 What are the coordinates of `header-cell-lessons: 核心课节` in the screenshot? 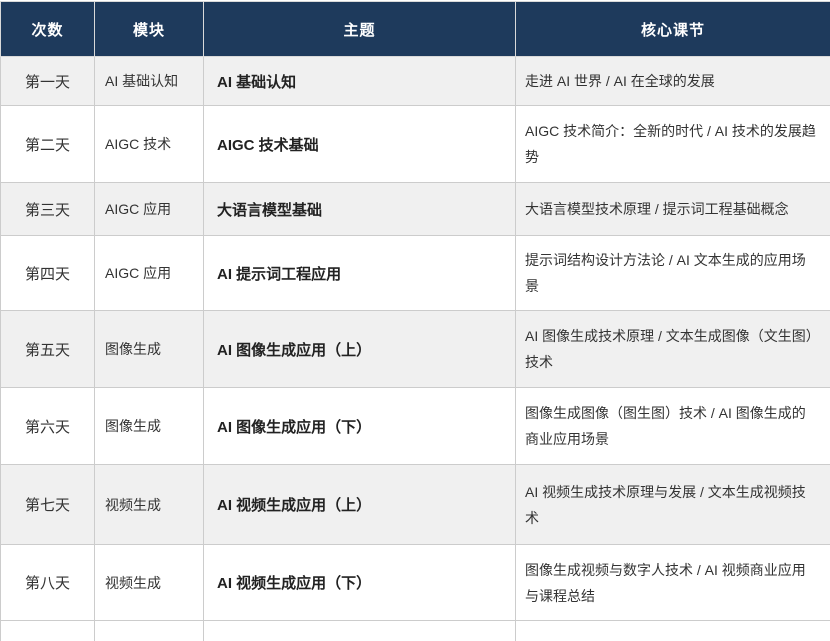 It's located at (673, 29).